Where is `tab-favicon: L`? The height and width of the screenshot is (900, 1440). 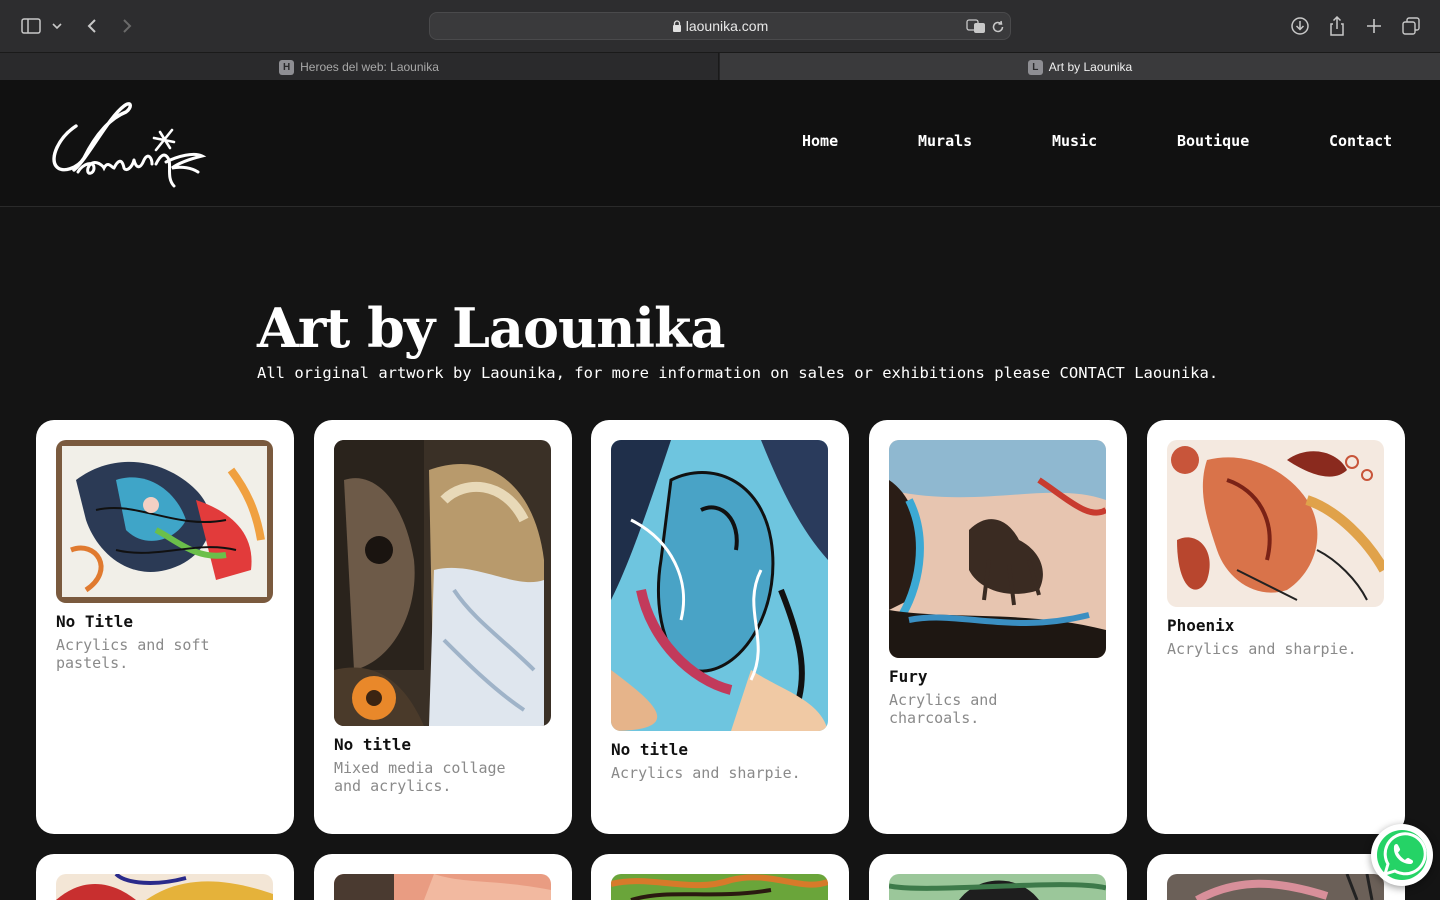
tab-favicon: L is located at coordinates (1035, 67).